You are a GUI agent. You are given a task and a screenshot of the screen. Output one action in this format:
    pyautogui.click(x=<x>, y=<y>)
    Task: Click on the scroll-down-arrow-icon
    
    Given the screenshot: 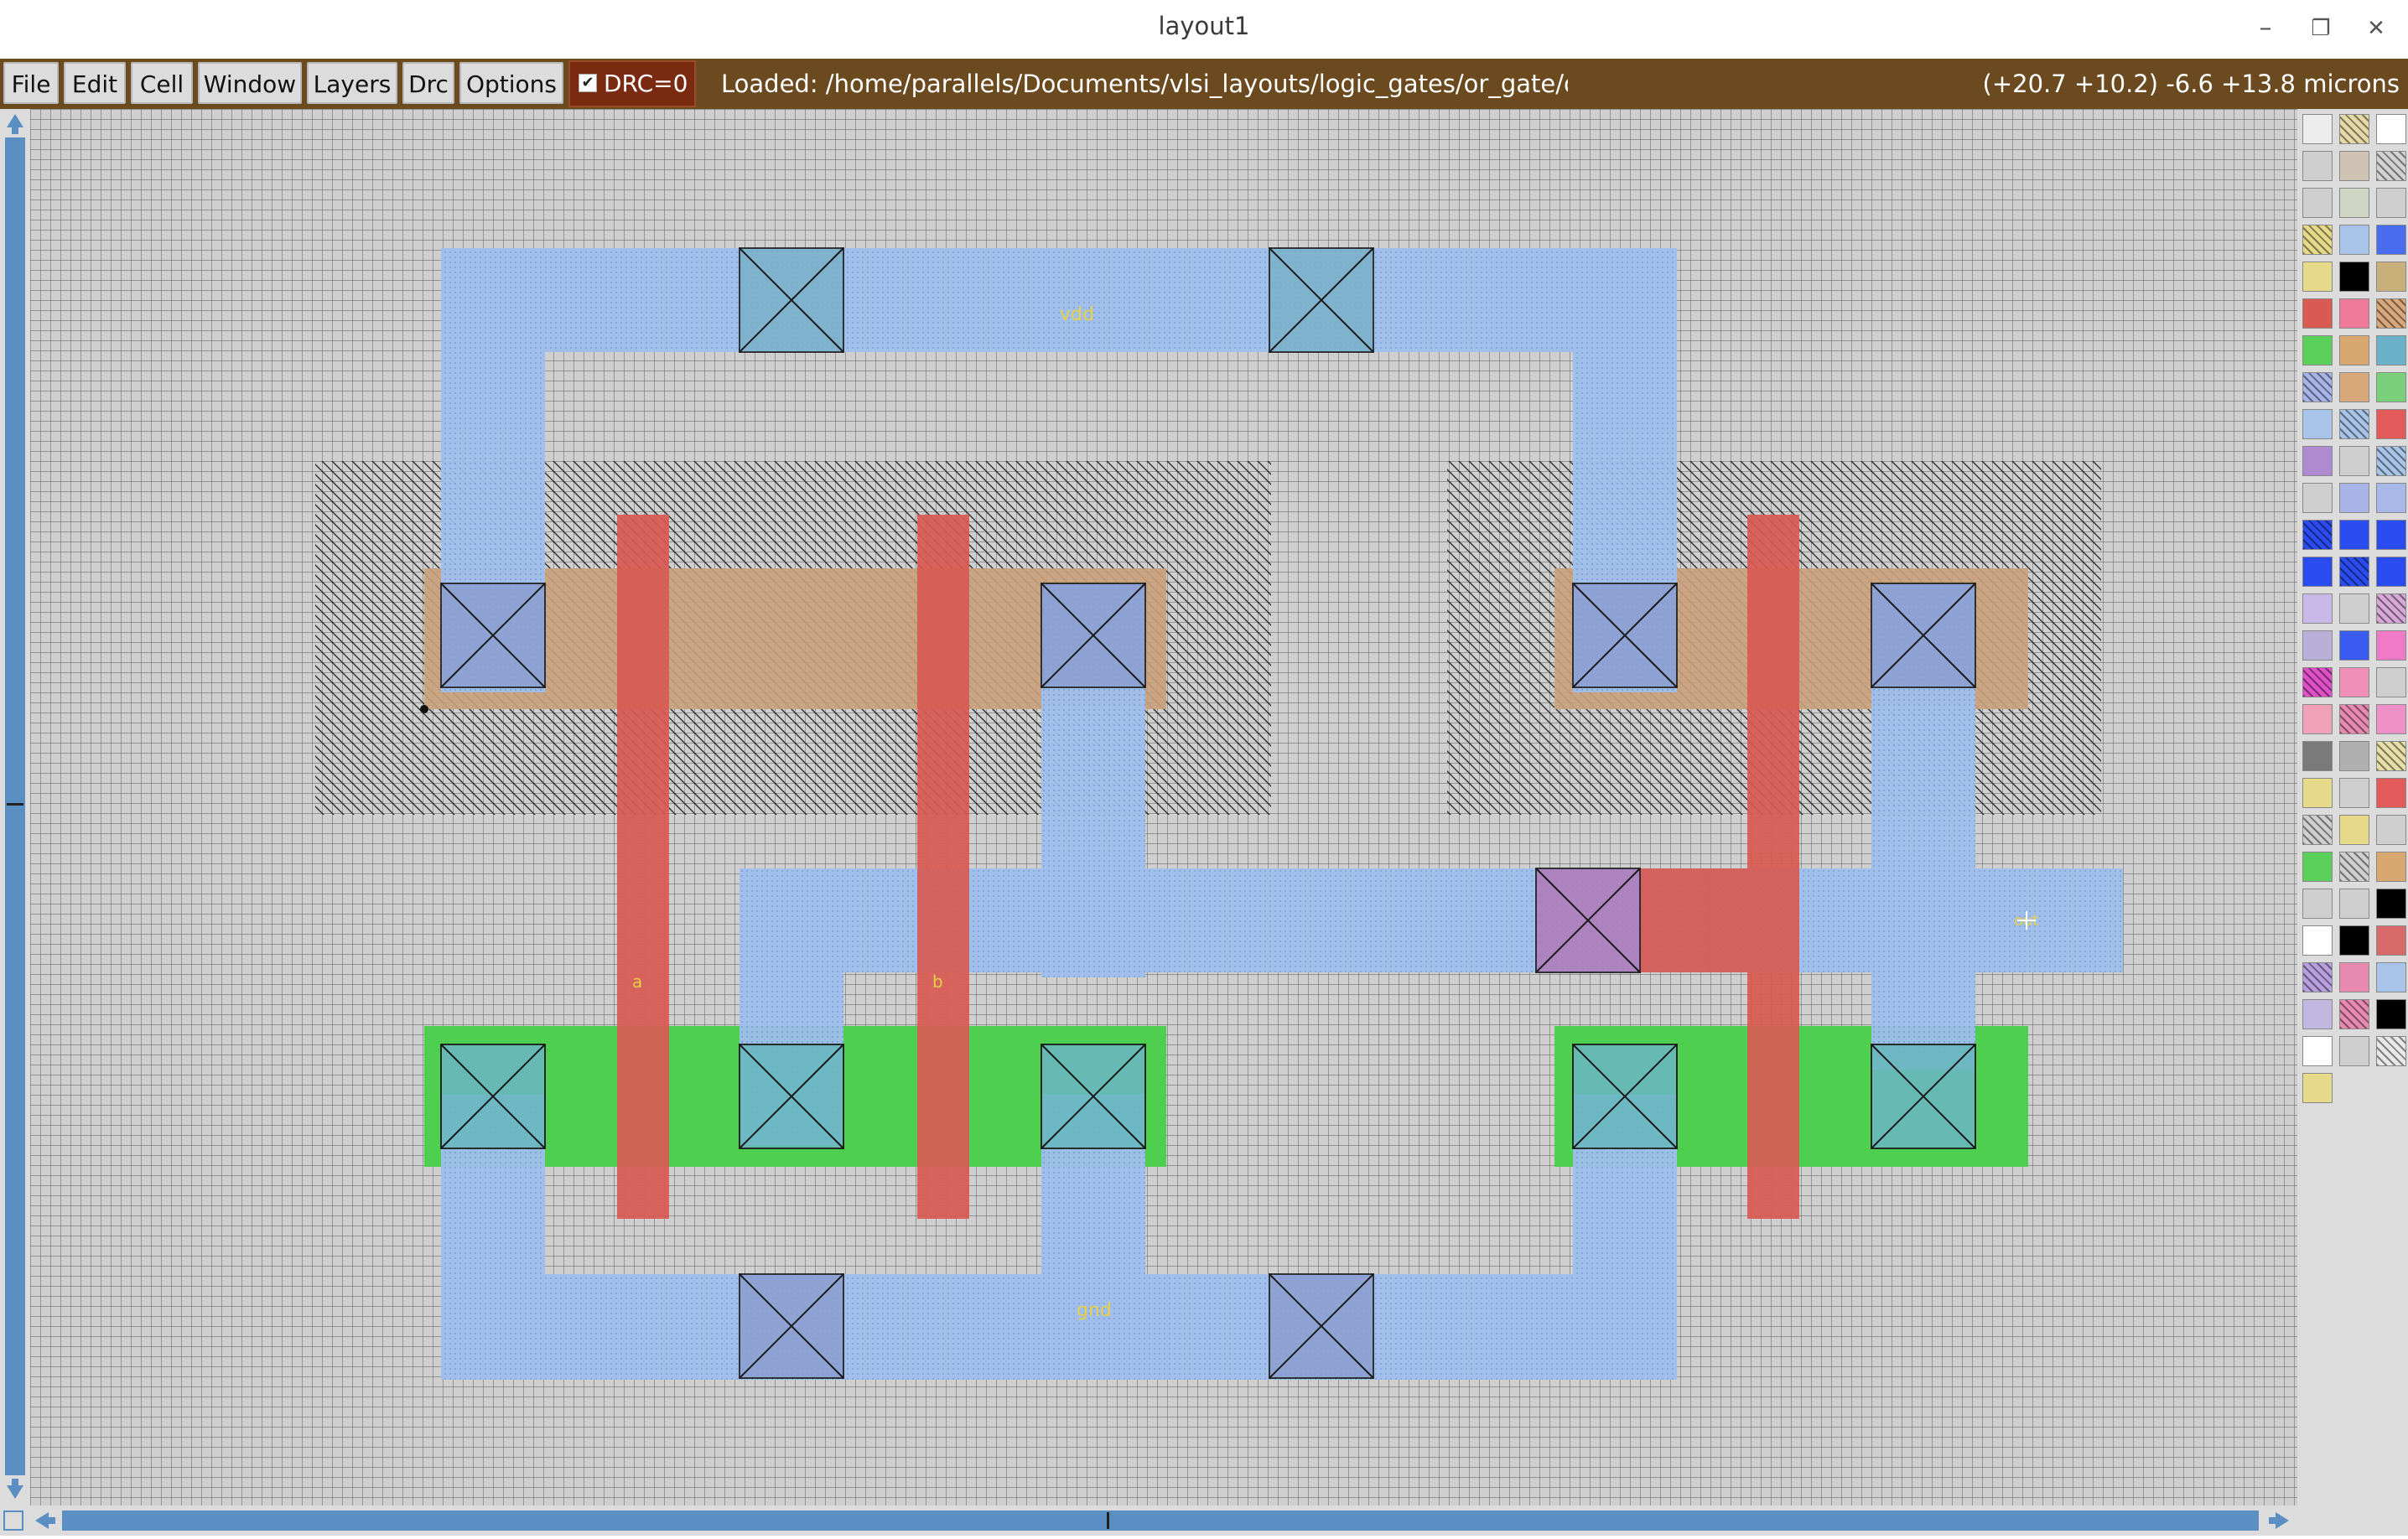 What is the action you would take?
    pyautogui.click(x=15, y=1489)
    